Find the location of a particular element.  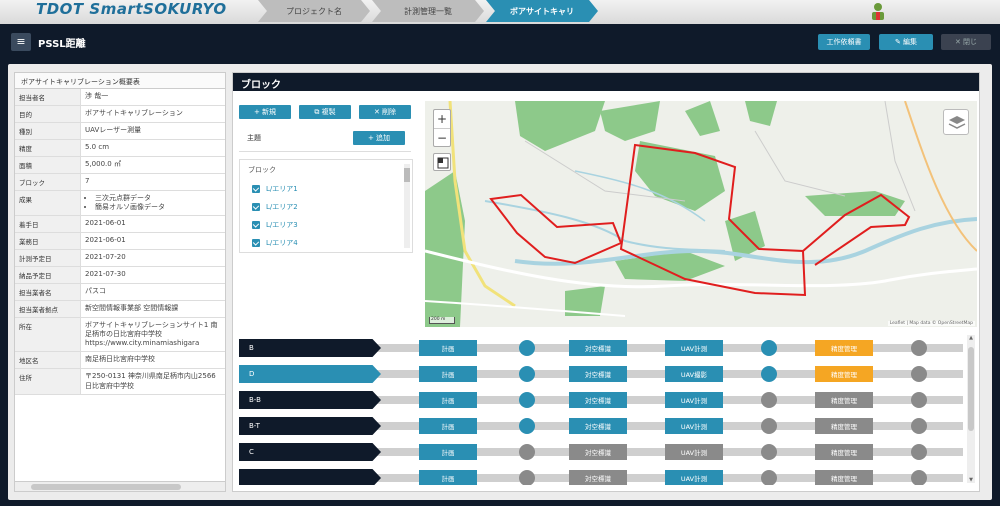

timeline-row: B 計画 対空標識 UAV計測 精度管理 is located at coordinates (601, 348).